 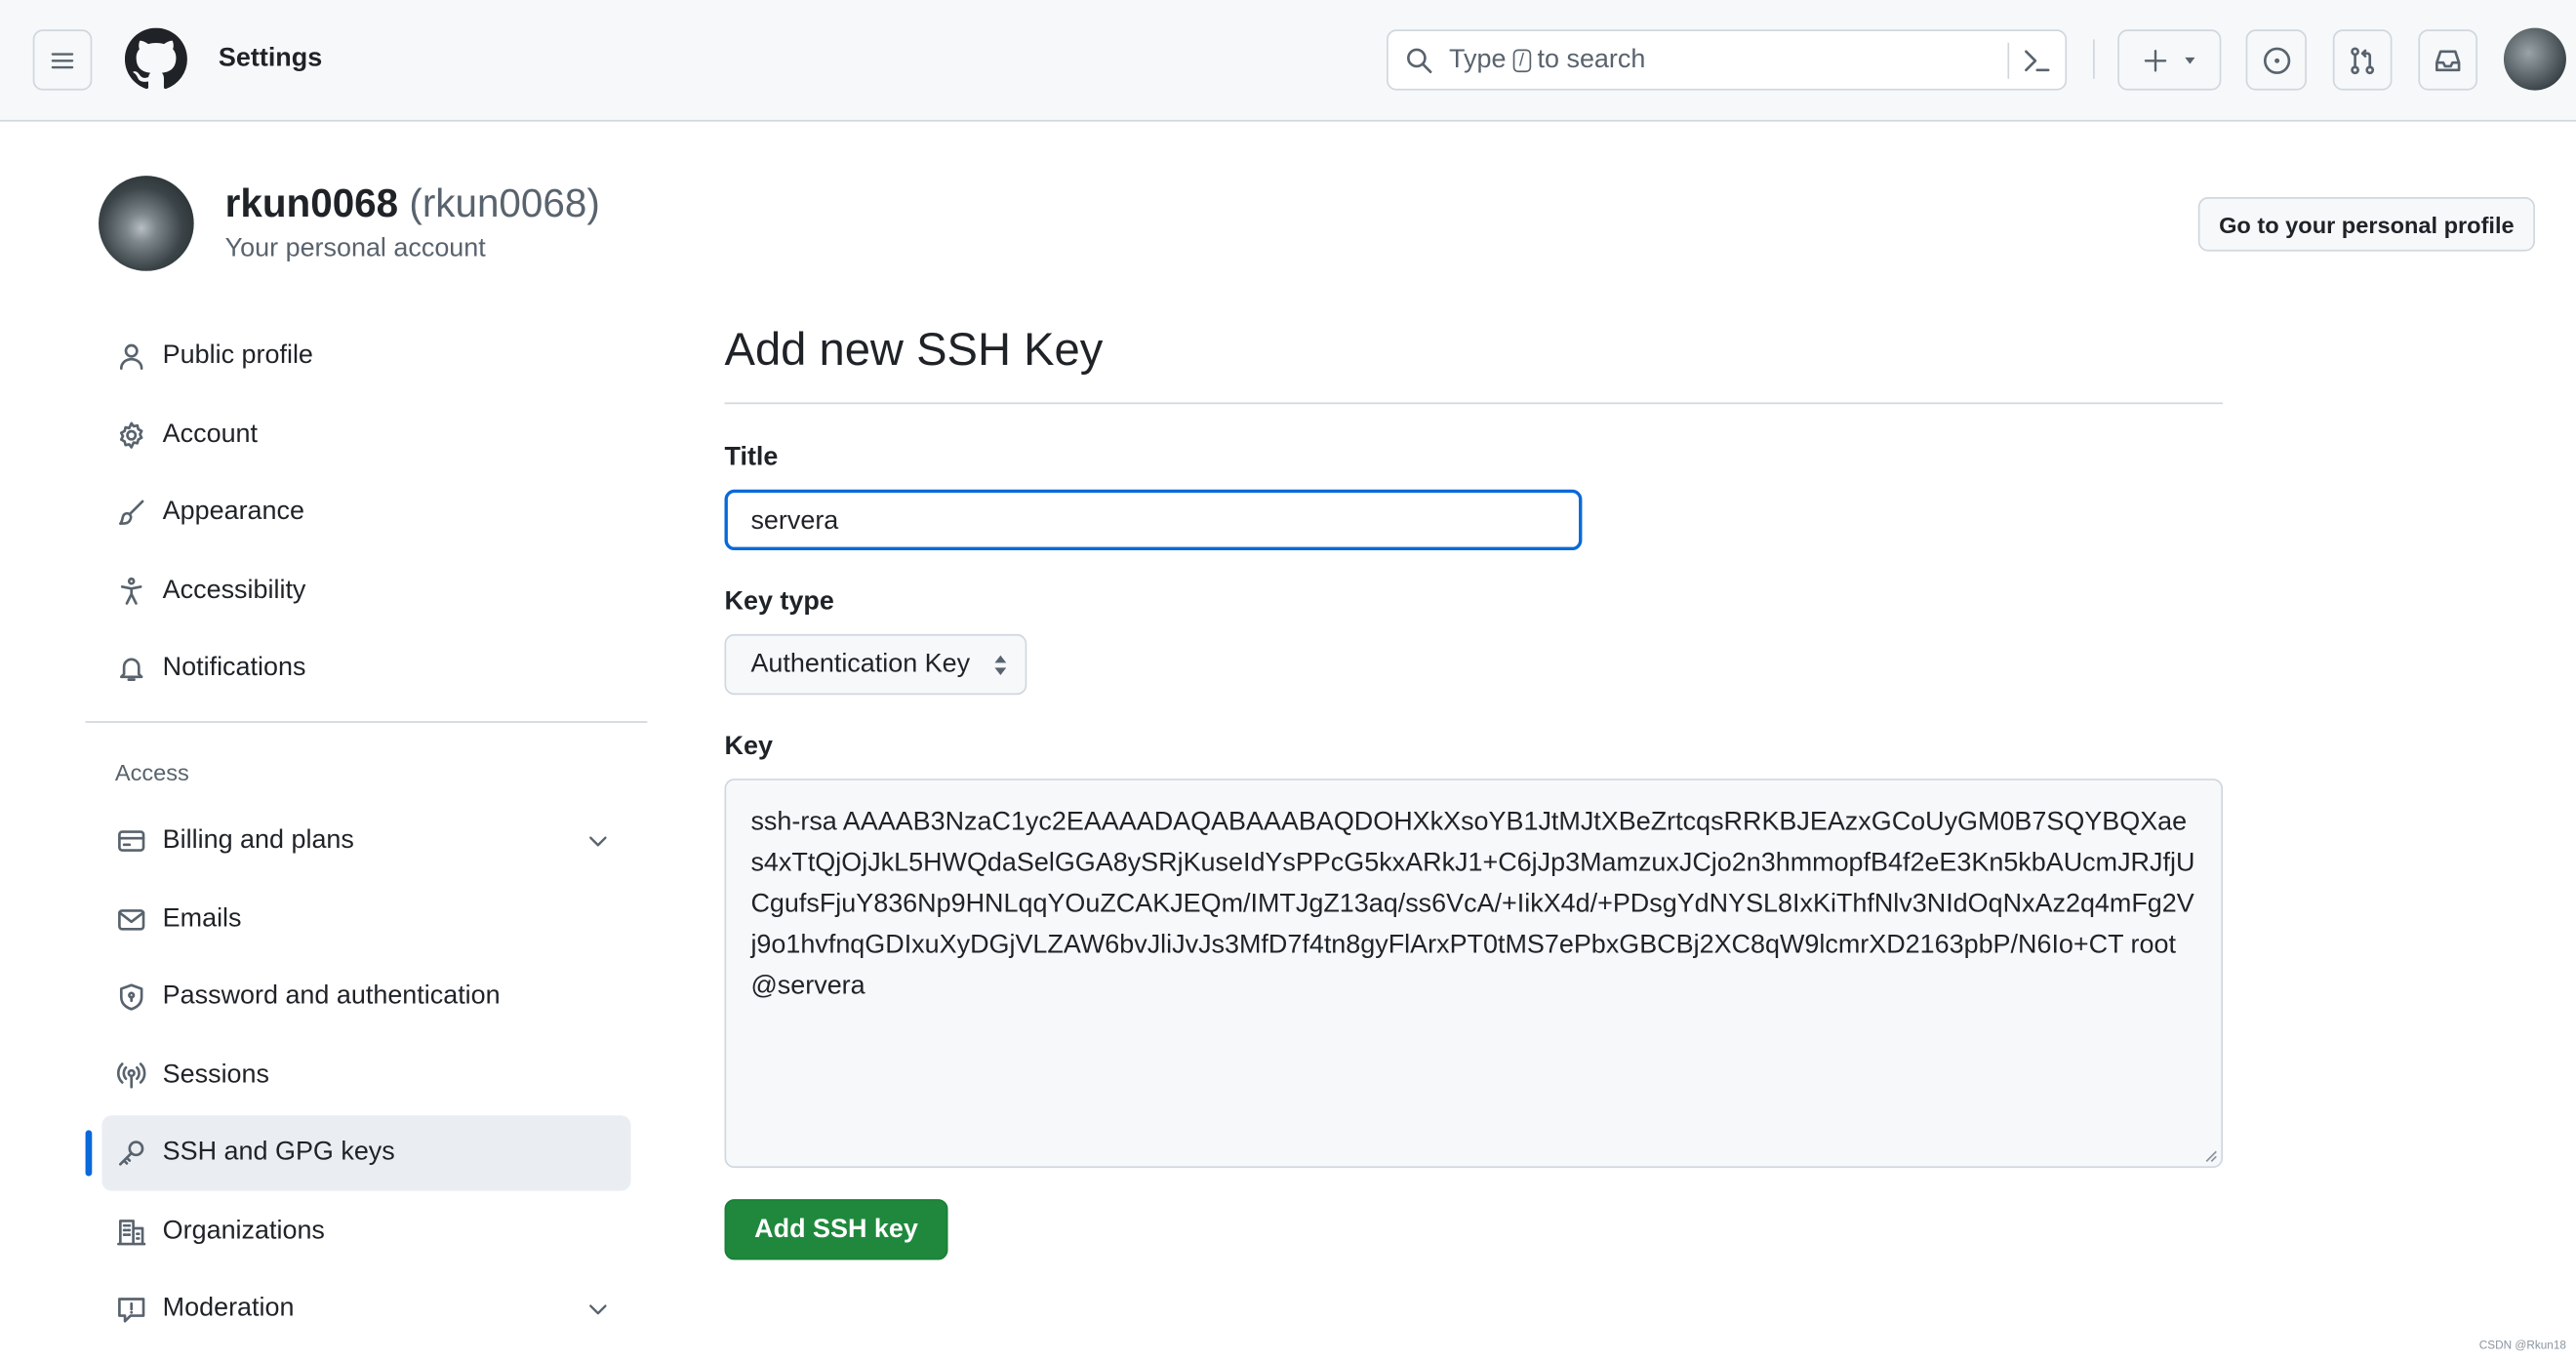 I want to click on key-icon, so click(x=131, y=1153).